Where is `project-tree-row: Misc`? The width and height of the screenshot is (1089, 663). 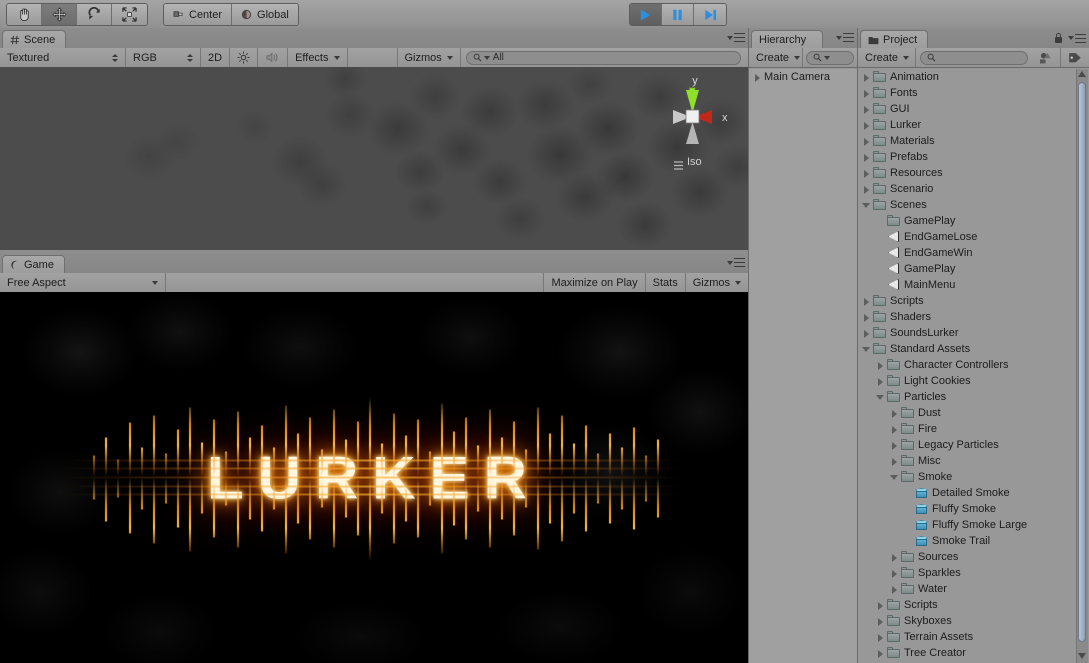 project-tree-row: Misc is located at coordinates (968, 461).